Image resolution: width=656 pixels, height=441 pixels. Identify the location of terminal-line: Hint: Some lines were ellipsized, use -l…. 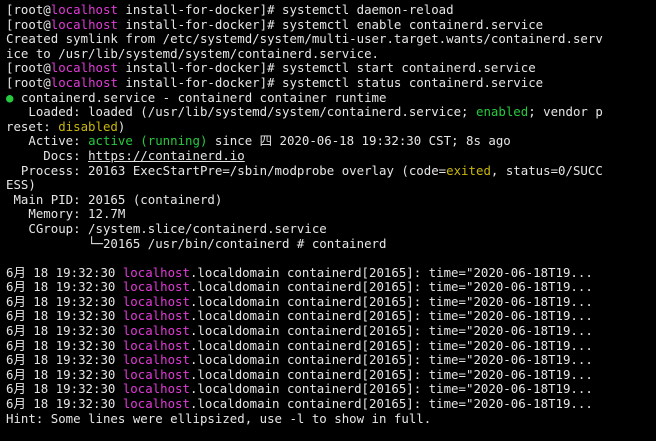
(331, 418).